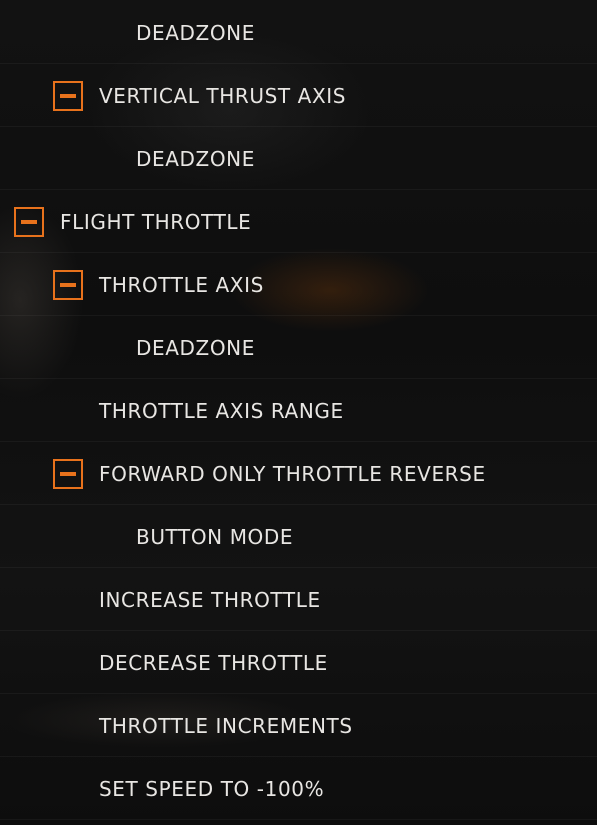 This screenshot has width=597, height=825. Describe the element at coordinates (215, 536) in the screenshot. I see `tree-row-label: BUTTON MODE` at that location.